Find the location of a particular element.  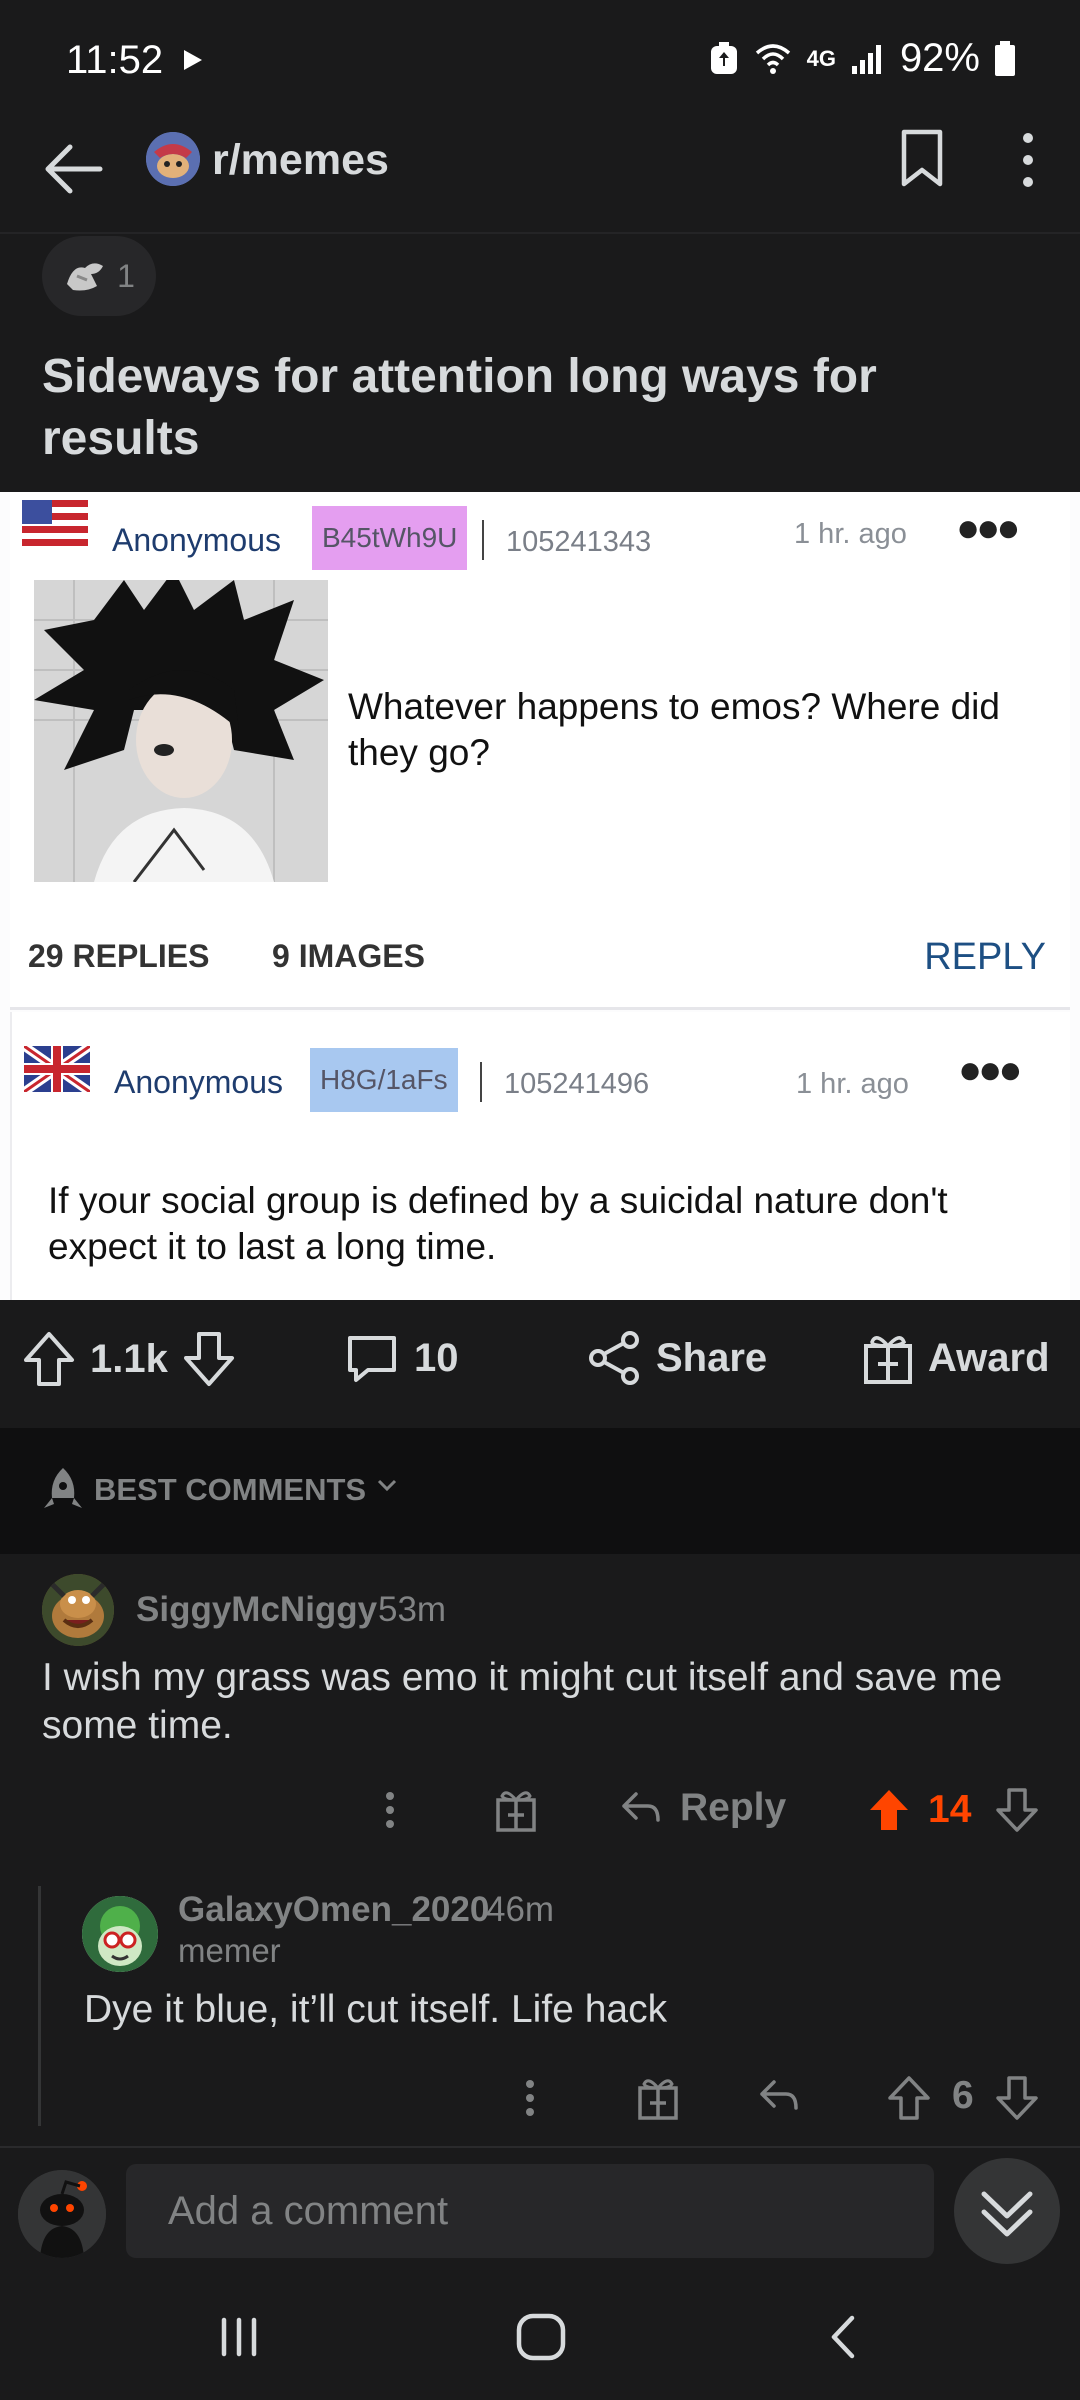

recent-apps-button is located at coordinates (239, 2337).